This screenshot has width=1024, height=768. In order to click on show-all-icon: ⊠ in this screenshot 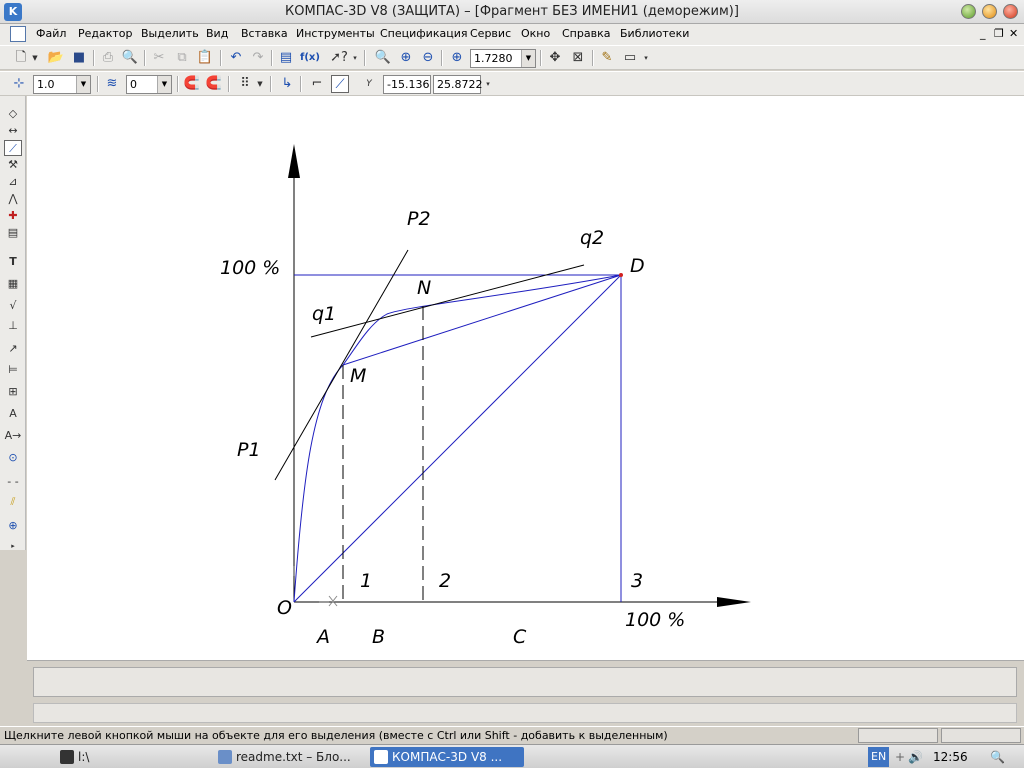, I will do `click(578, 58)`.